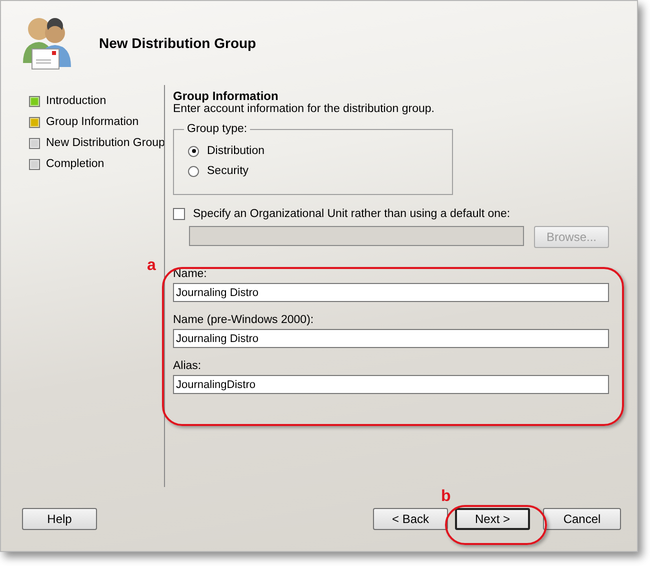 The height and width of the screenshot is (569, 650). Describe the element at coordinates (356, 236) in the screenshot. I see `ou-field` at that location.